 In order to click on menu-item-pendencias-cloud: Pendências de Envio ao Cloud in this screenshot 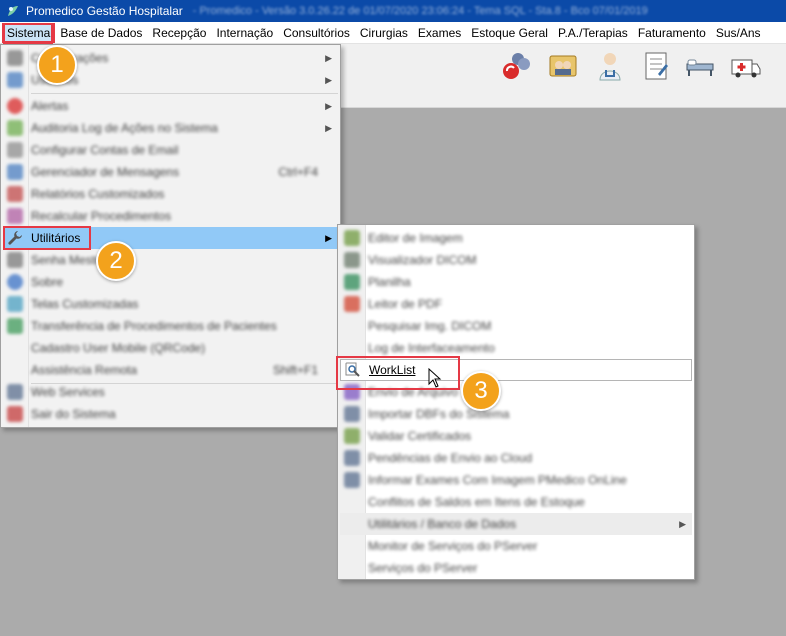, I will do `click(516, 458)`.